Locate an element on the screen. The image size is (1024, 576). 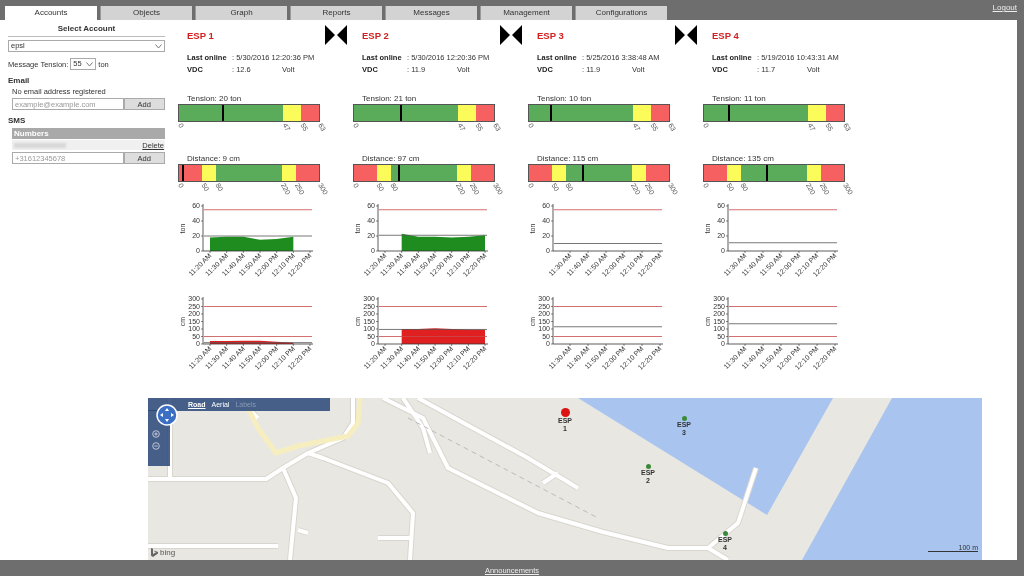
section-heading: SMS is located at coordinates (17, 120).